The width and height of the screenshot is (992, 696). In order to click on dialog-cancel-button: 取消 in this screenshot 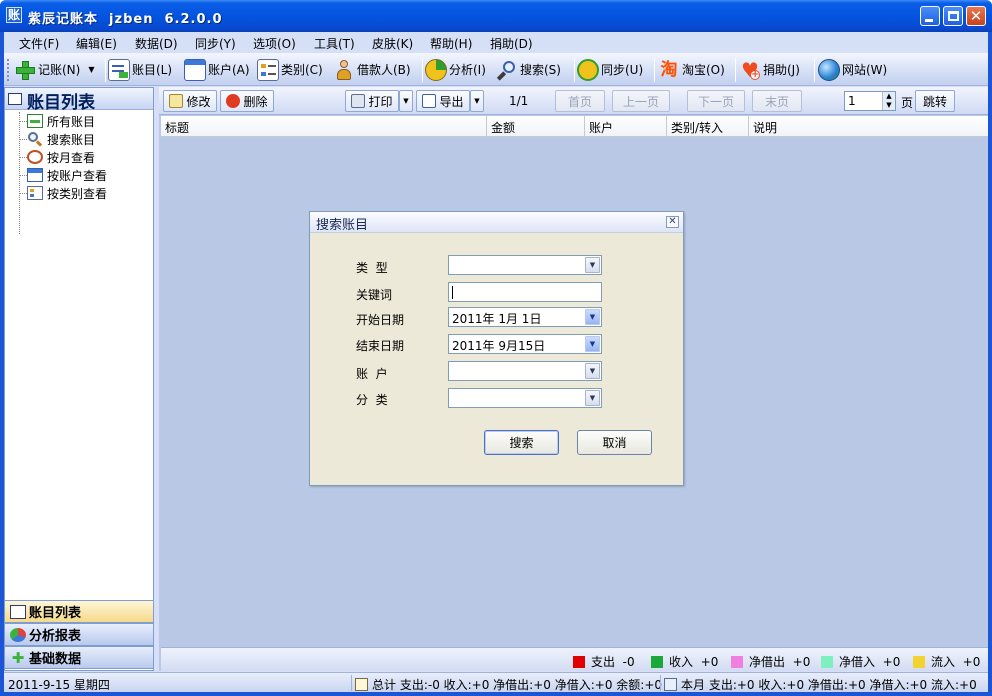, I will do `click(614, 442)`.